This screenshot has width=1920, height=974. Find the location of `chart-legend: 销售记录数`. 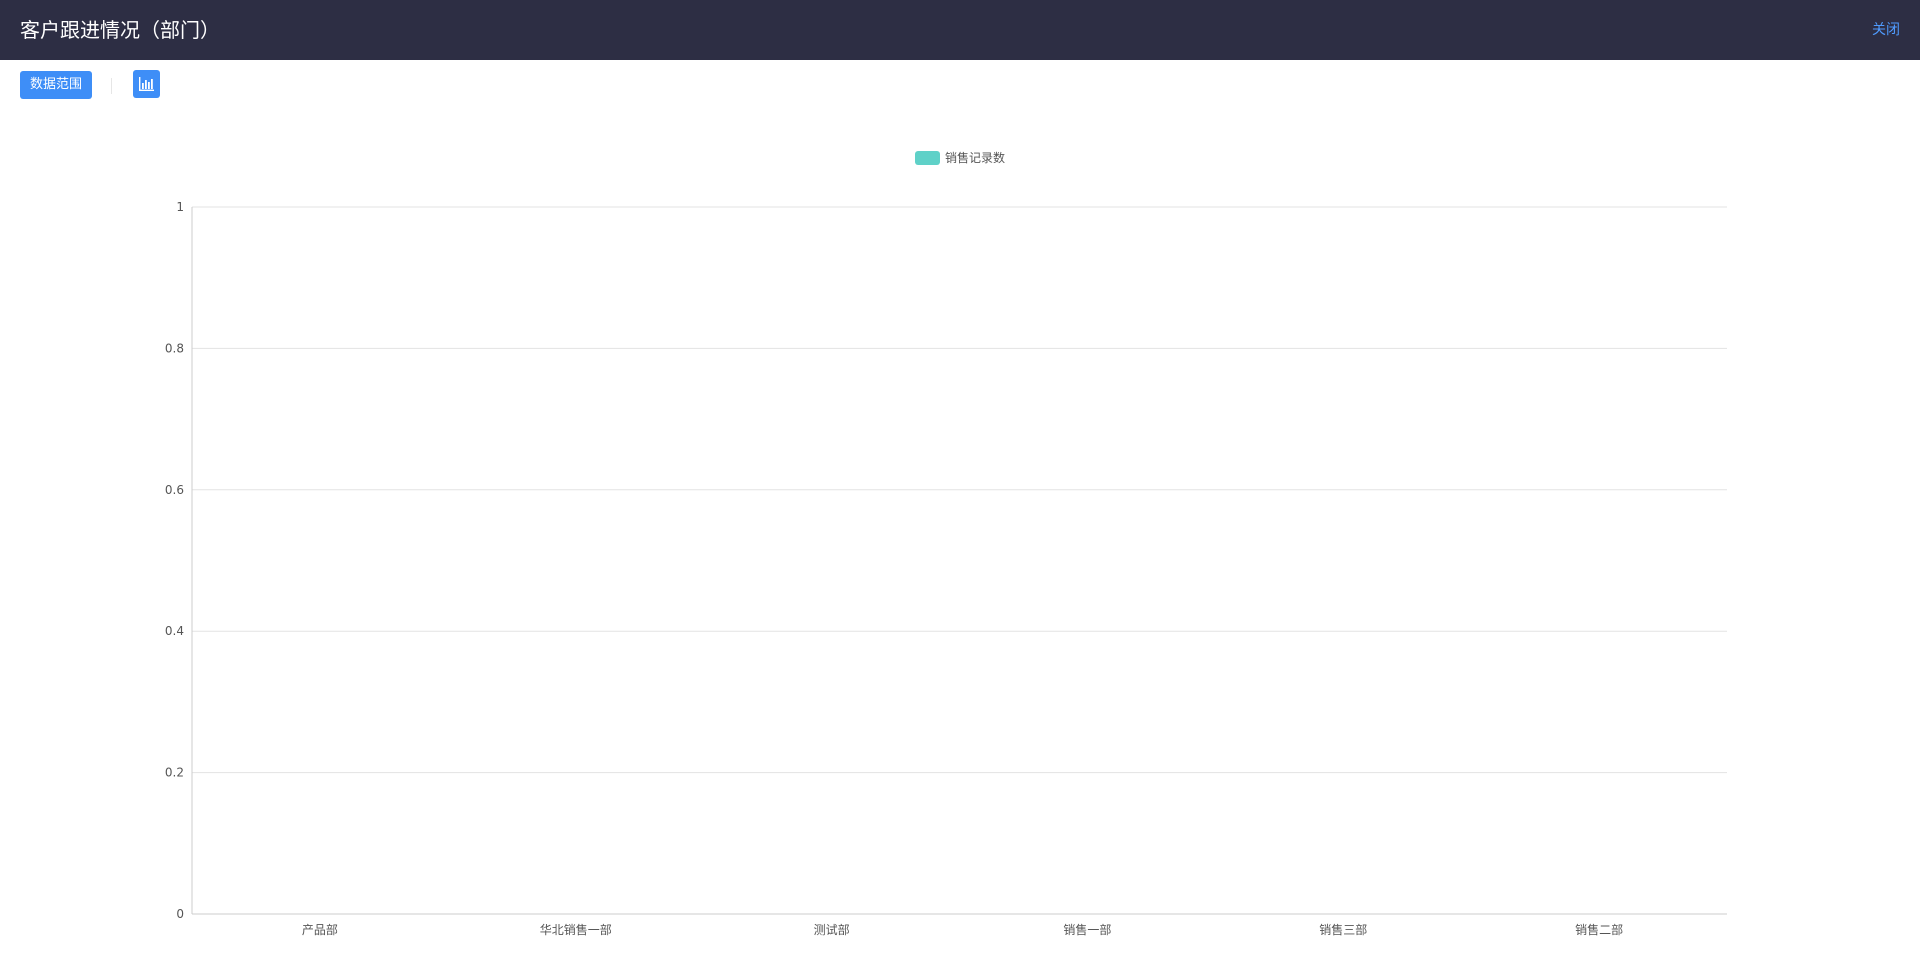

chart-legend: 销售记录数 is located at coordinates (960, 157).